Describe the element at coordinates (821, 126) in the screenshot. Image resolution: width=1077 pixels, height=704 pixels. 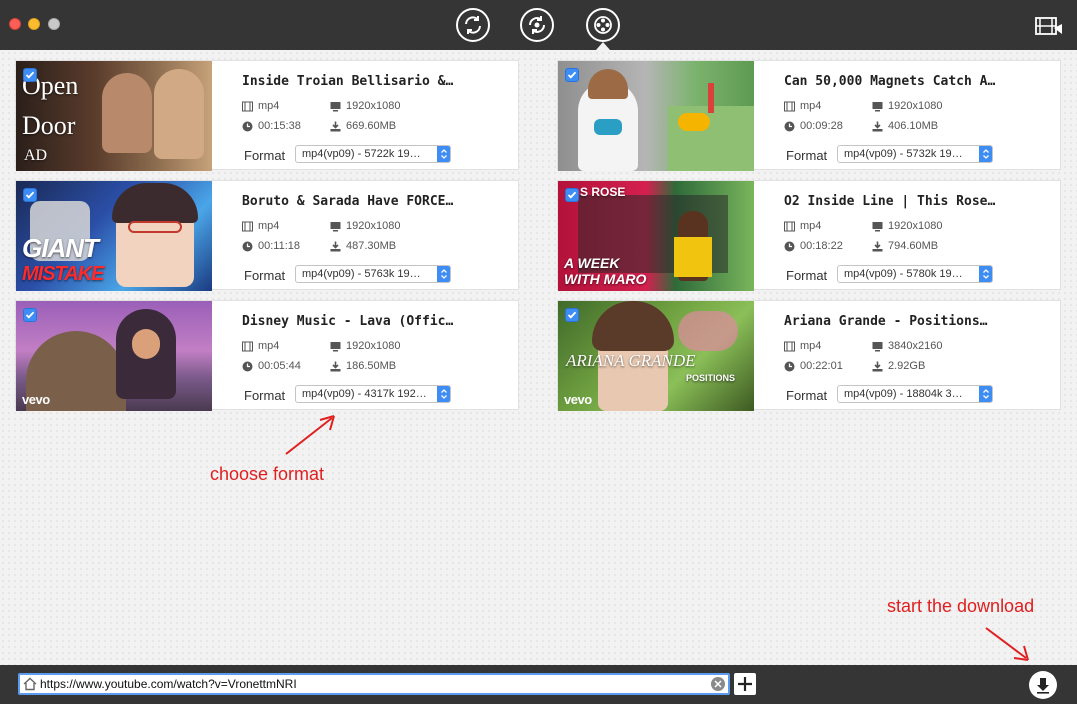
I see `duration-value: 00:09:28` at that location.